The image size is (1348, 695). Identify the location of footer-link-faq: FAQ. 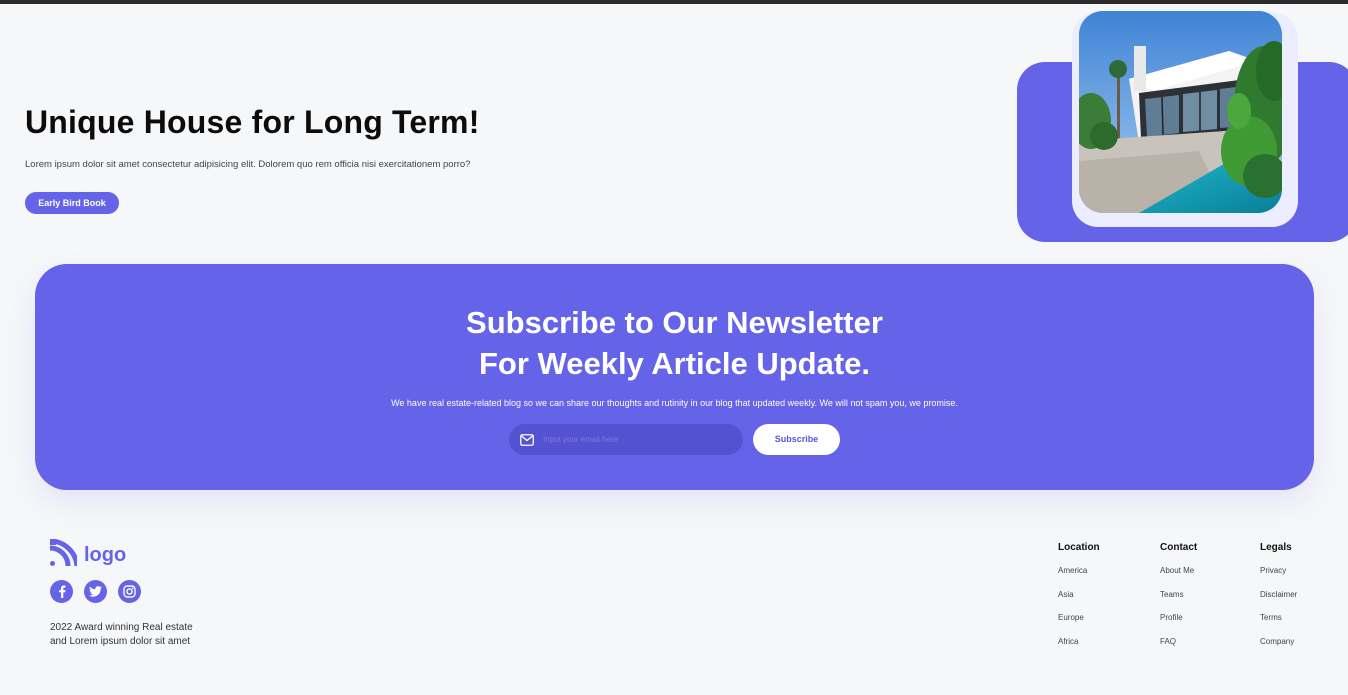
(1178, 648).